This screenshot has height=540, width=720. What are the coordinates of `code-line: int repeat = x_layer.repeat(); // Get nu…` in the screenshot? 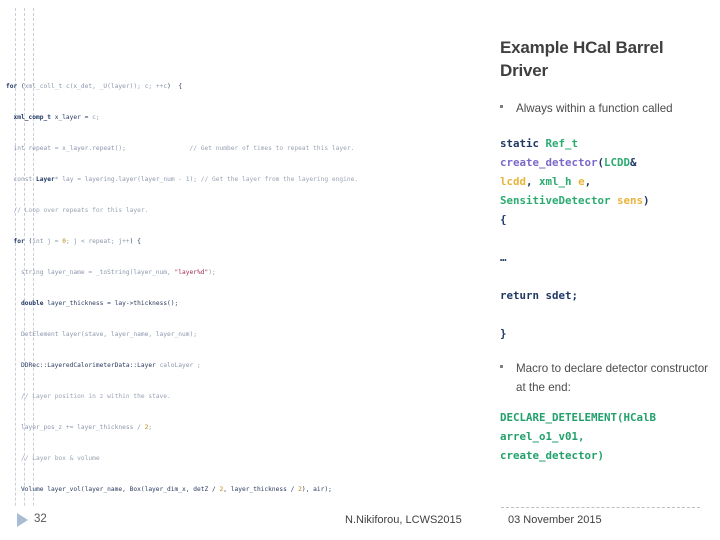 It's located at (184, 149).